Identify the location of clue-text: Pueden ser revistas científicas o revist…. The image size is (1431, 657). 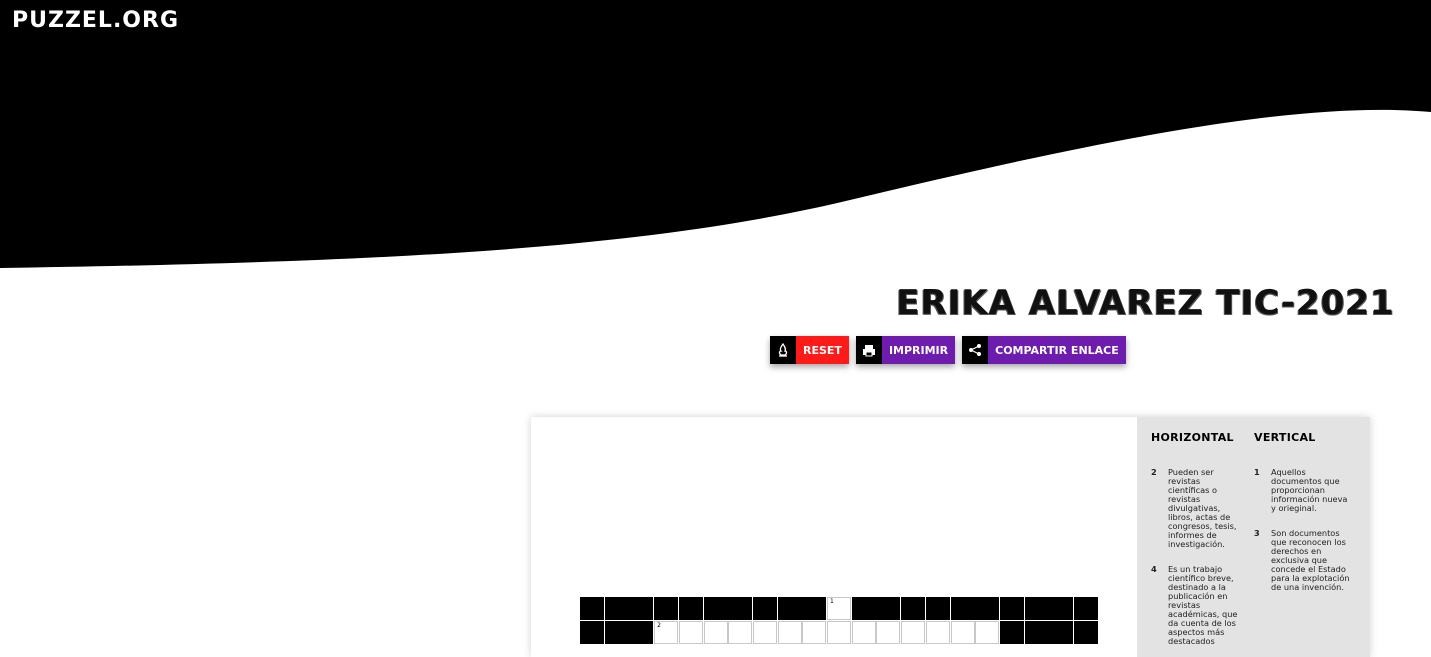
(1202, 508).